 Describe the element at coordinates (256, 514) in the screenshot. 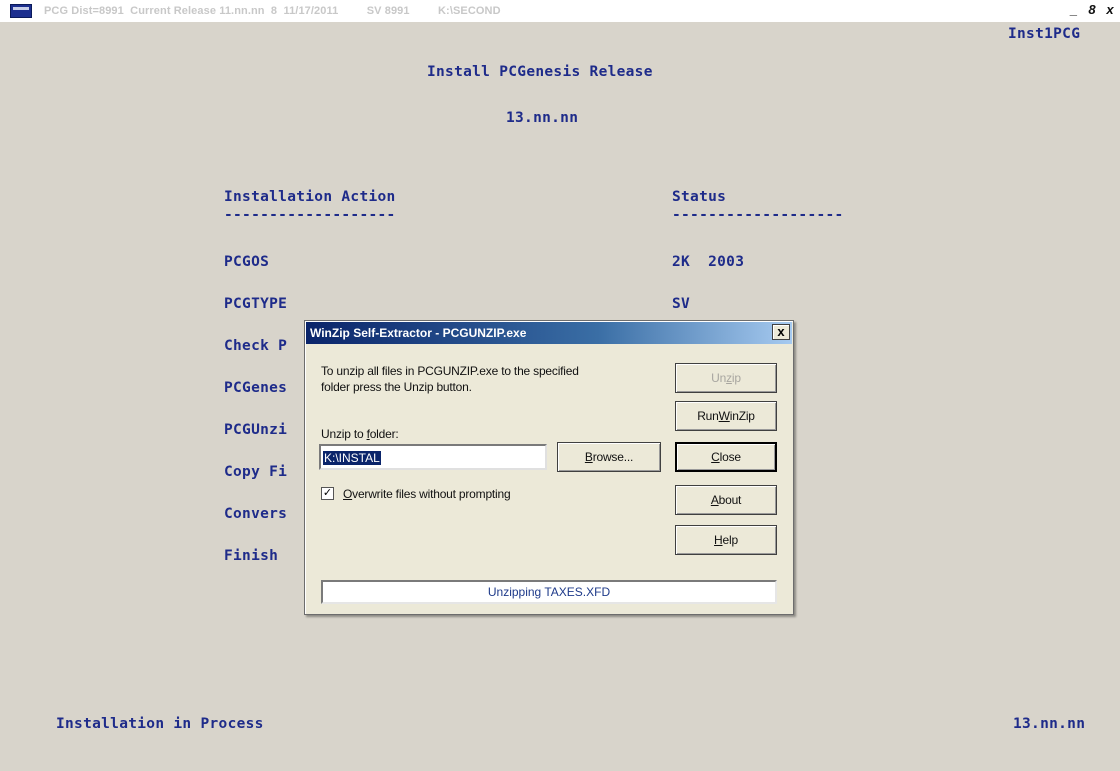

I see `action-row: Convers` at that location.